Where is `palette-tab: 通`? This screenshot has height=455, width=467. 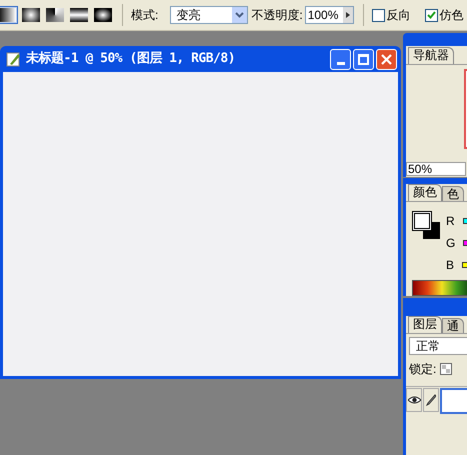
palette-tab: 通 is located at coordinates (453, 325).